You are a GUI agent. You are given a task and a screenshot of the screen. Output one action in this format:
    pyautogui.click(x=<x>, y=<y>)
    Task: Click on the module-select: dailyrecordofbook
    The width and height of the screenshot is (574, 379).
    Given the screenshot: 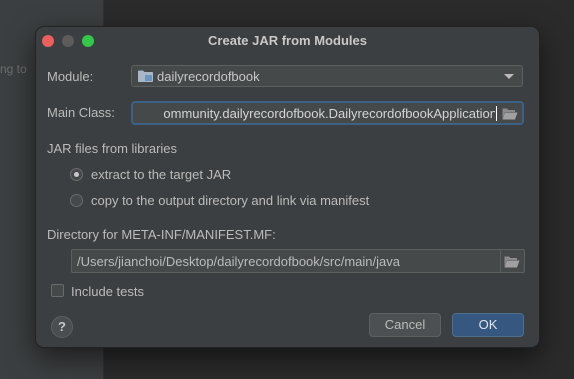 What is the action you would take?
    pyautogui.click(x=327, y=76)
    